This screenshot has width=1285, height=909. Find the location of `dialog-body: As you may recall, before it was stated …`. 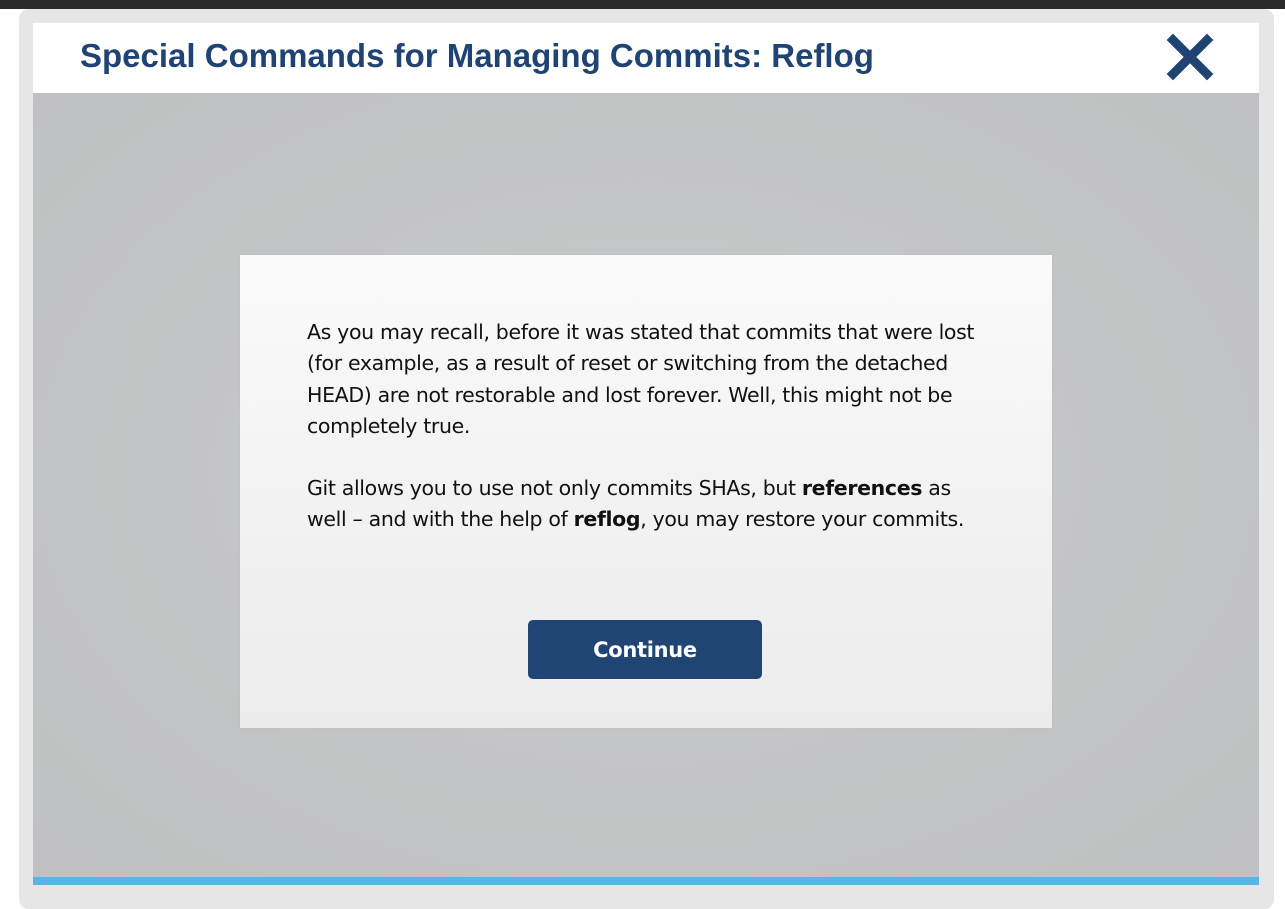

dialog-body: As you may recall, before it was stated … is located at coordinates (647, 442).